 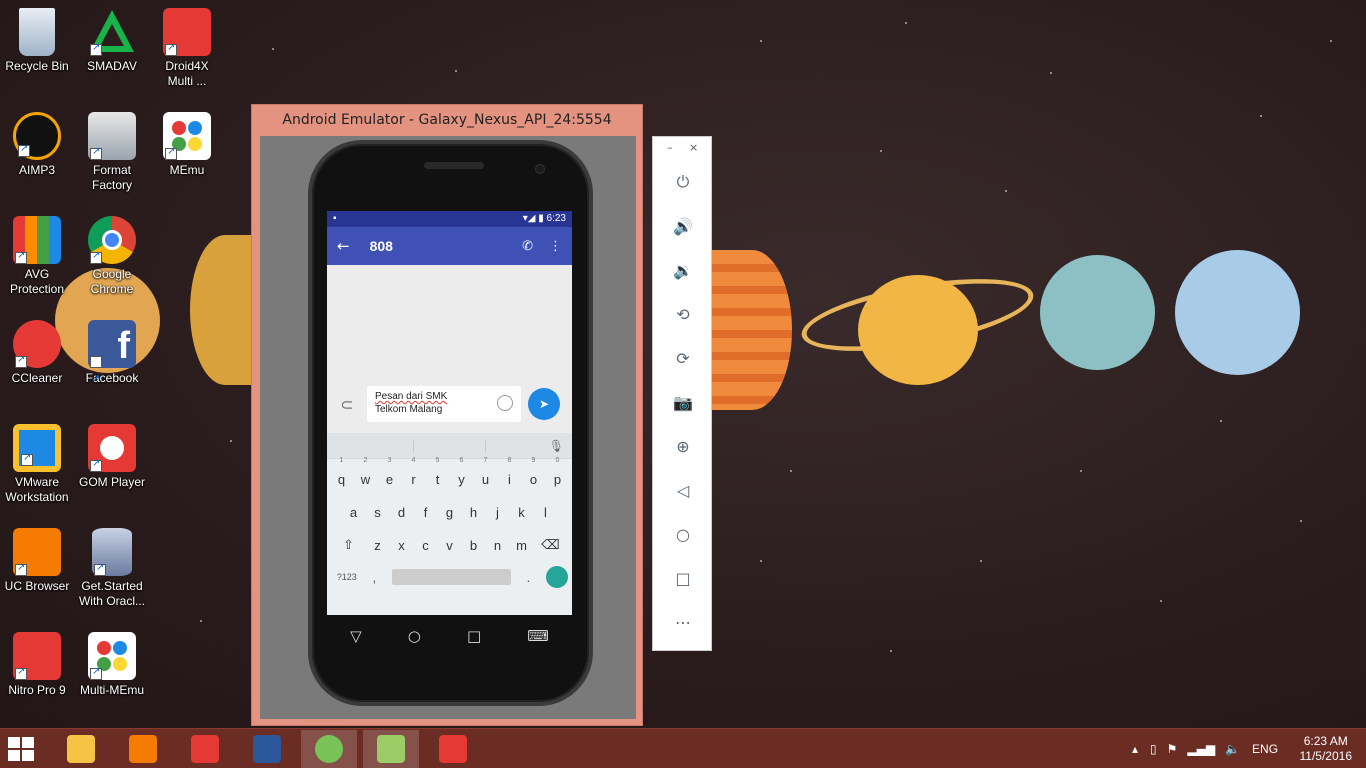 I want to click on key-x: x, so click(x=402, y=543).